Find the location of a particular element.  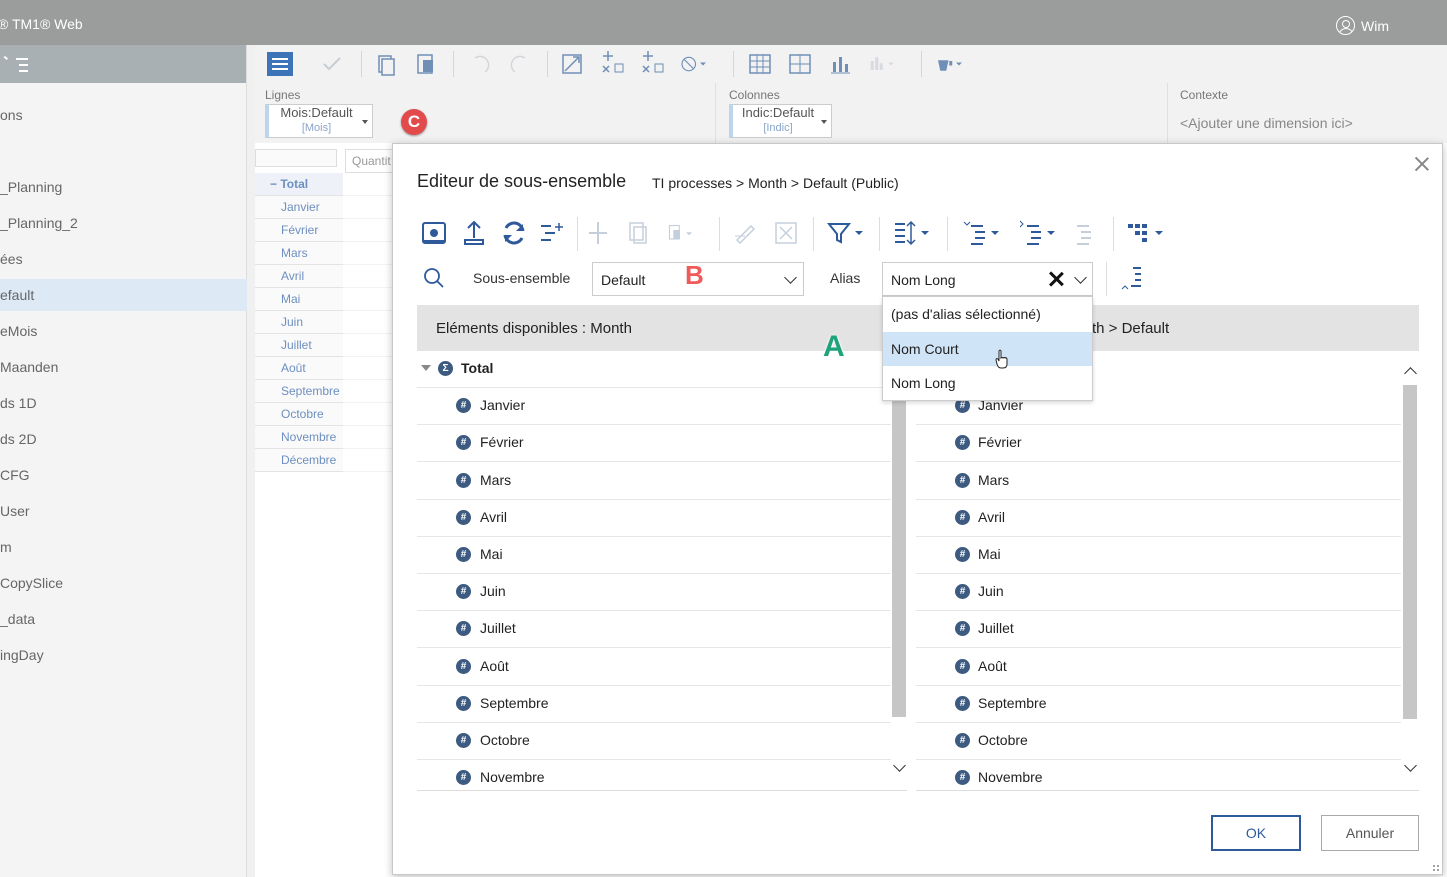

grid-row-header: Mai is located at coordinates (299, 299).